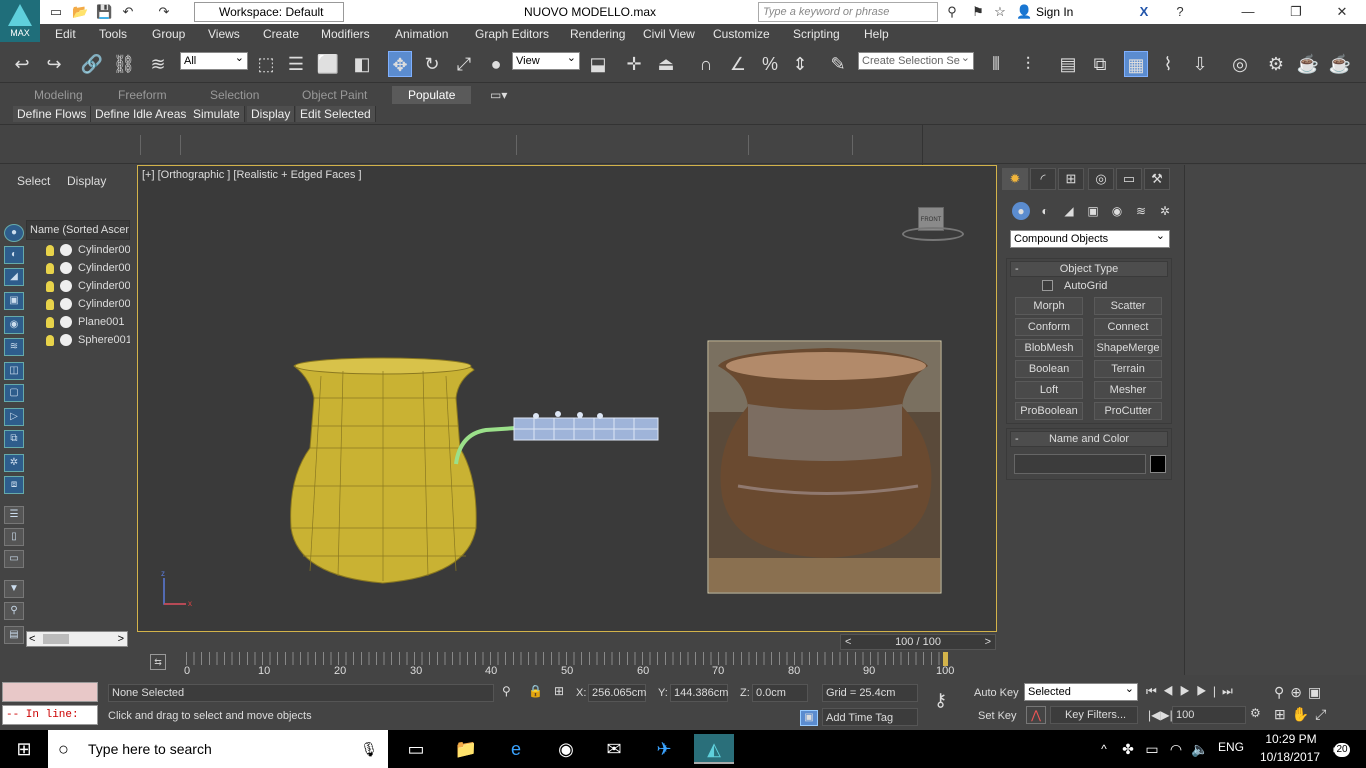 The width and height of the screenshot is (1366, 768). What do you see at coordinates (1080, 464) in the screenshot?
I see `object-name-input` at bounding box center [1080, 464].